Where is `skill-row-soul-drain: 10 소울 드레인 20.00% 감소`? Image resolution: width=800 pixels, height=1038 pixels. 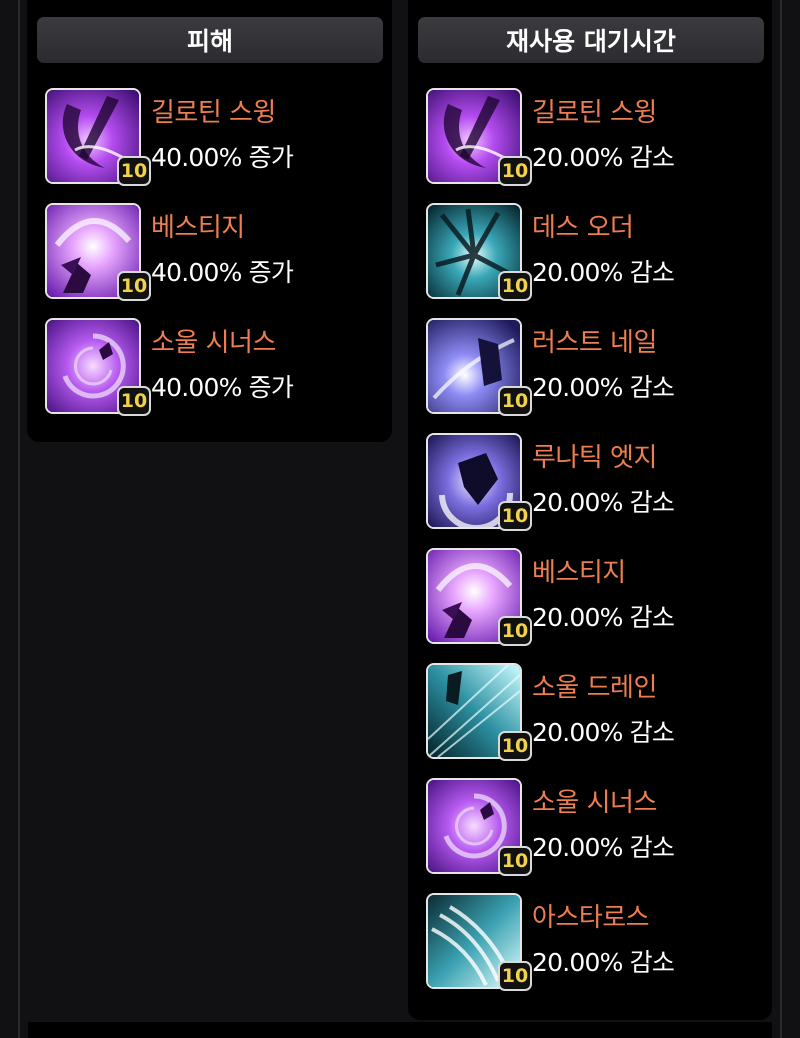 skill-row-soul-drain: 10 소울 드레인 20.00% 감소 is located at coordinates (591, 720).